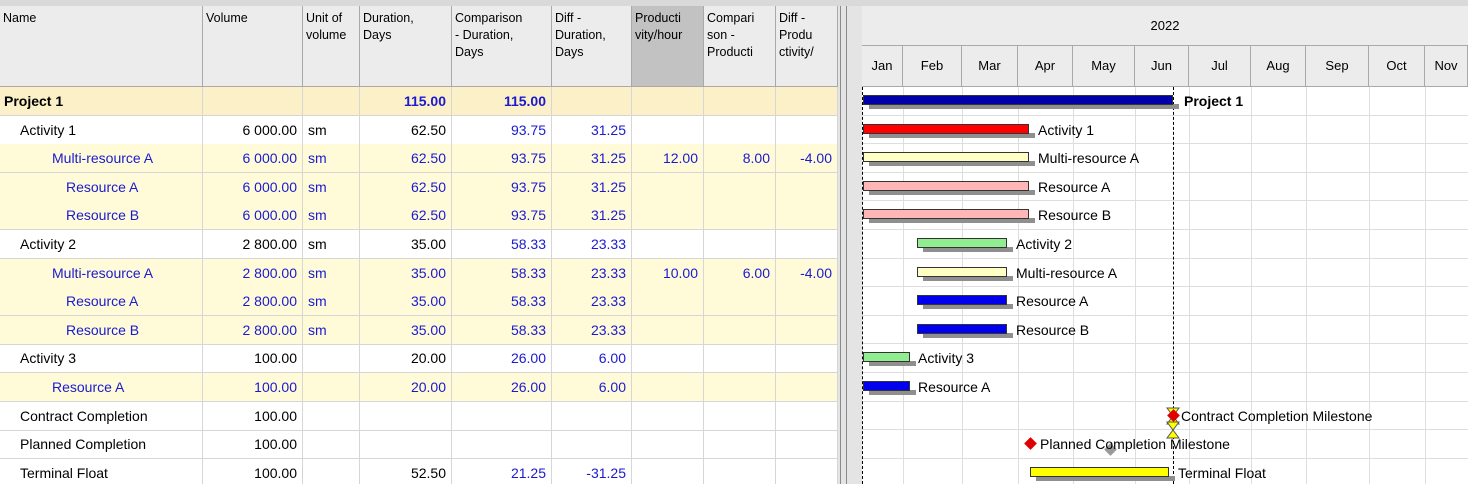 This screenshot has width=1468, height=484. What do you see at coordinates (253, 46) in the screenshot?
I see `column-header-volume: Volume` at bounding box center [253, 46].